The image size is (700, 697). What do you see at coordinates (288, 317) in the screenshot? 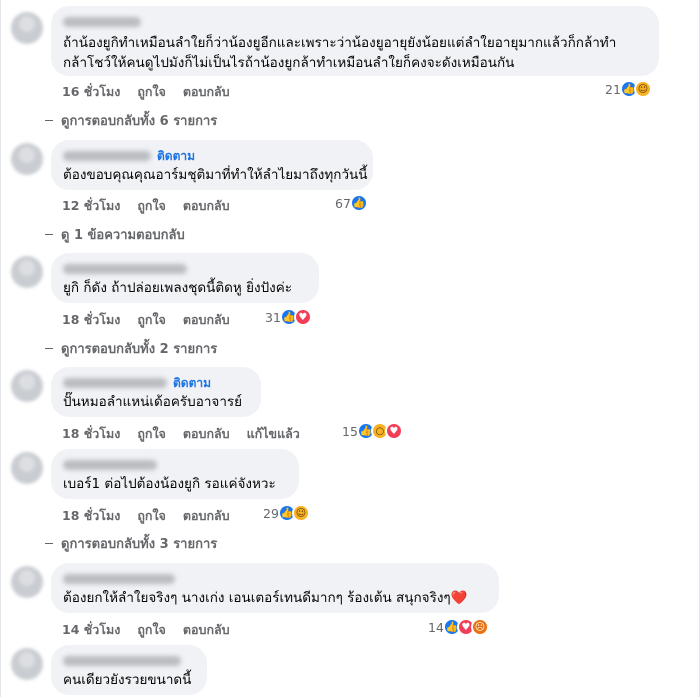
I see `reaction-summary: 31 👍 ♥` at bounding box center [288, 317].